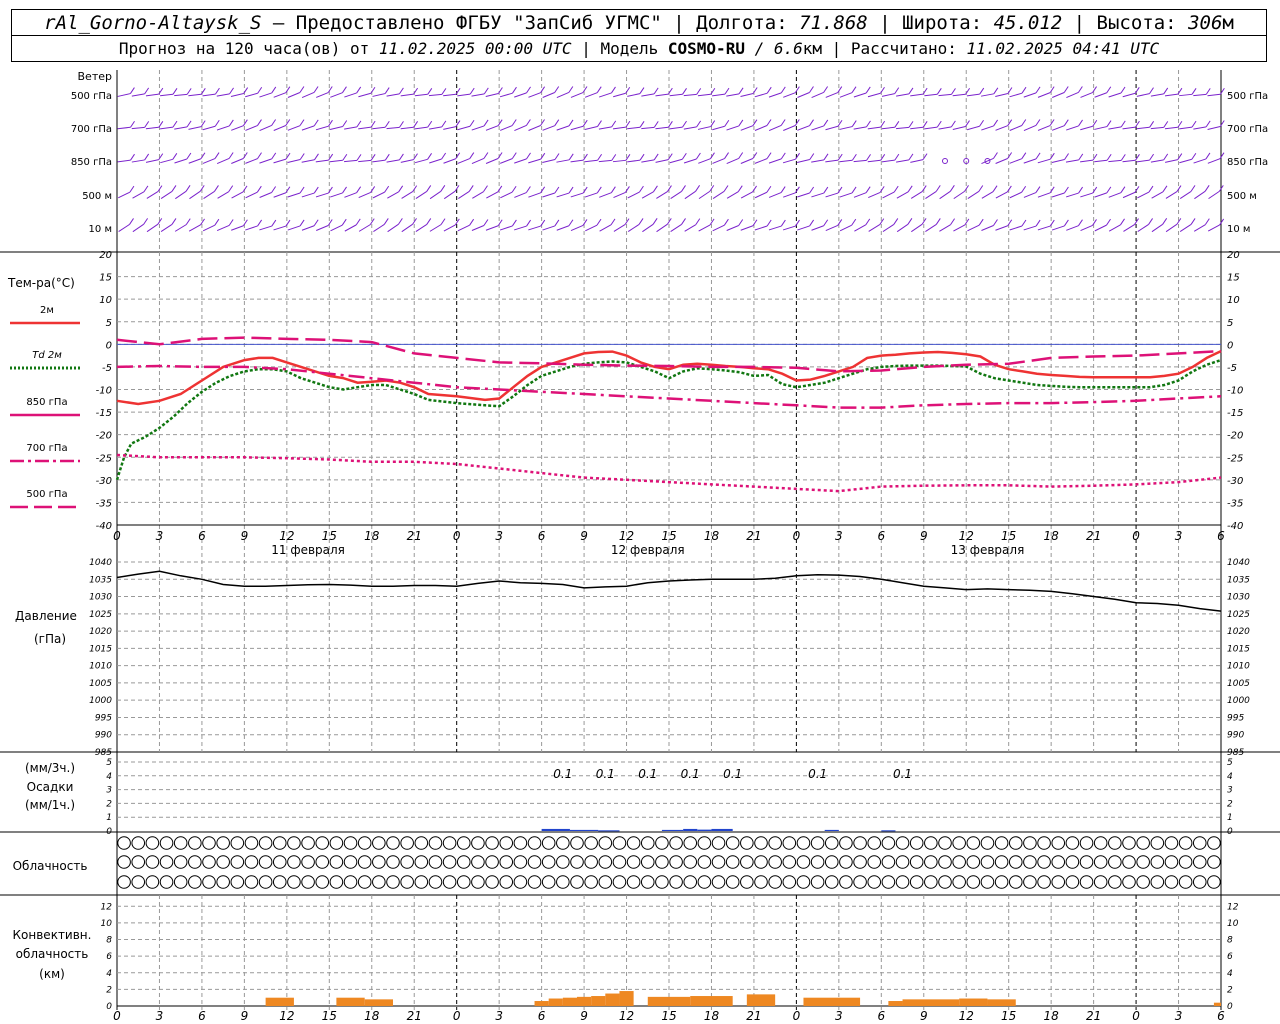  I want to click on x-tick-label: 15, so click(329, 536).